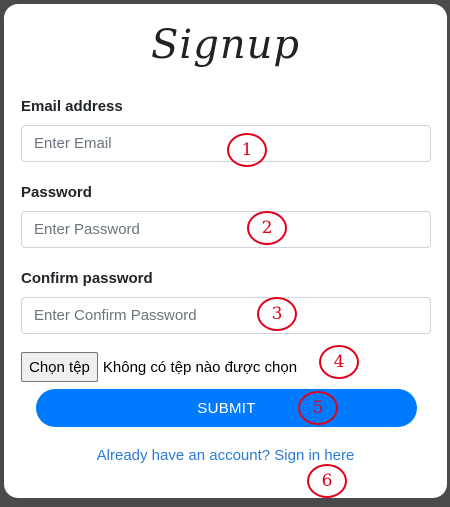  I want to click on password-field, so click(226, 229).